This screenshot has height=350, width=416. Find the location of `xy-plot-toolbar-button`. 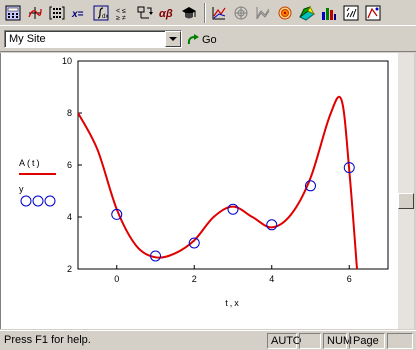

xy-plot-toolbar-button is located at coordinates (218, 12).